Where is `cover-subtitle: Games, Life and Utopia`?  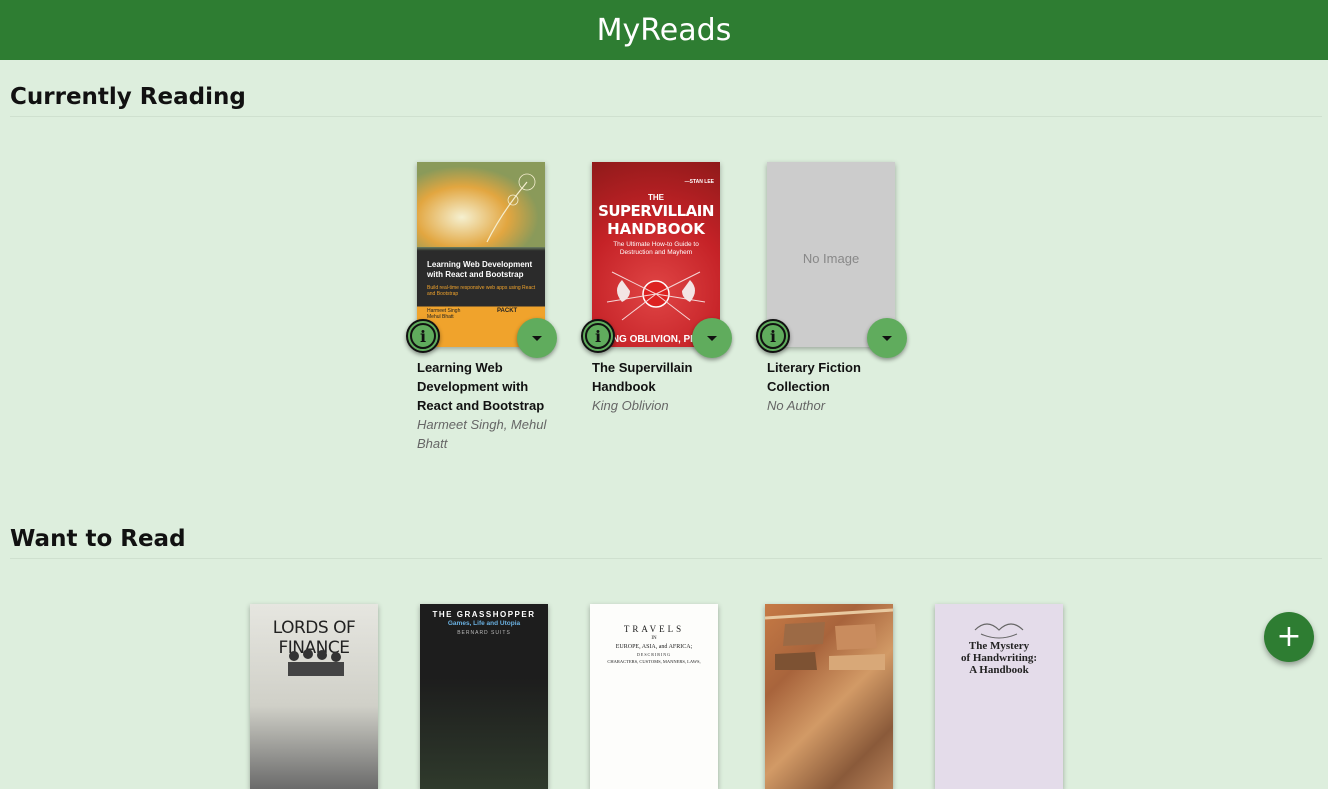
cover-subtitle: Games, Life and Utopia is located at coordinates (484, 623).